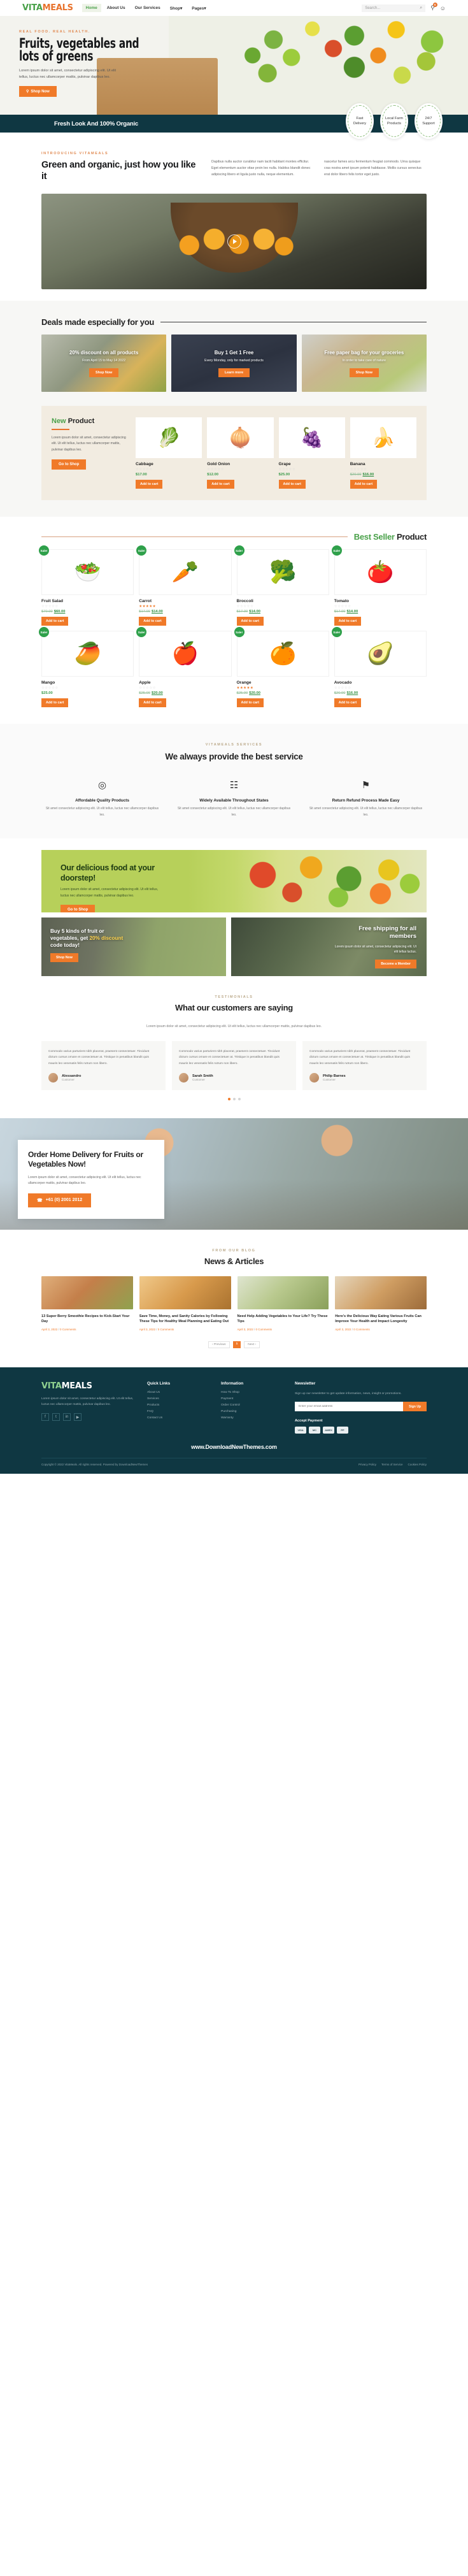 This screenshot has height=2576, width=468. What do you see at coordinates (349, 1407) in the screenshot?
I see `newsletter-email-input` at bounding box center [349, 1407].